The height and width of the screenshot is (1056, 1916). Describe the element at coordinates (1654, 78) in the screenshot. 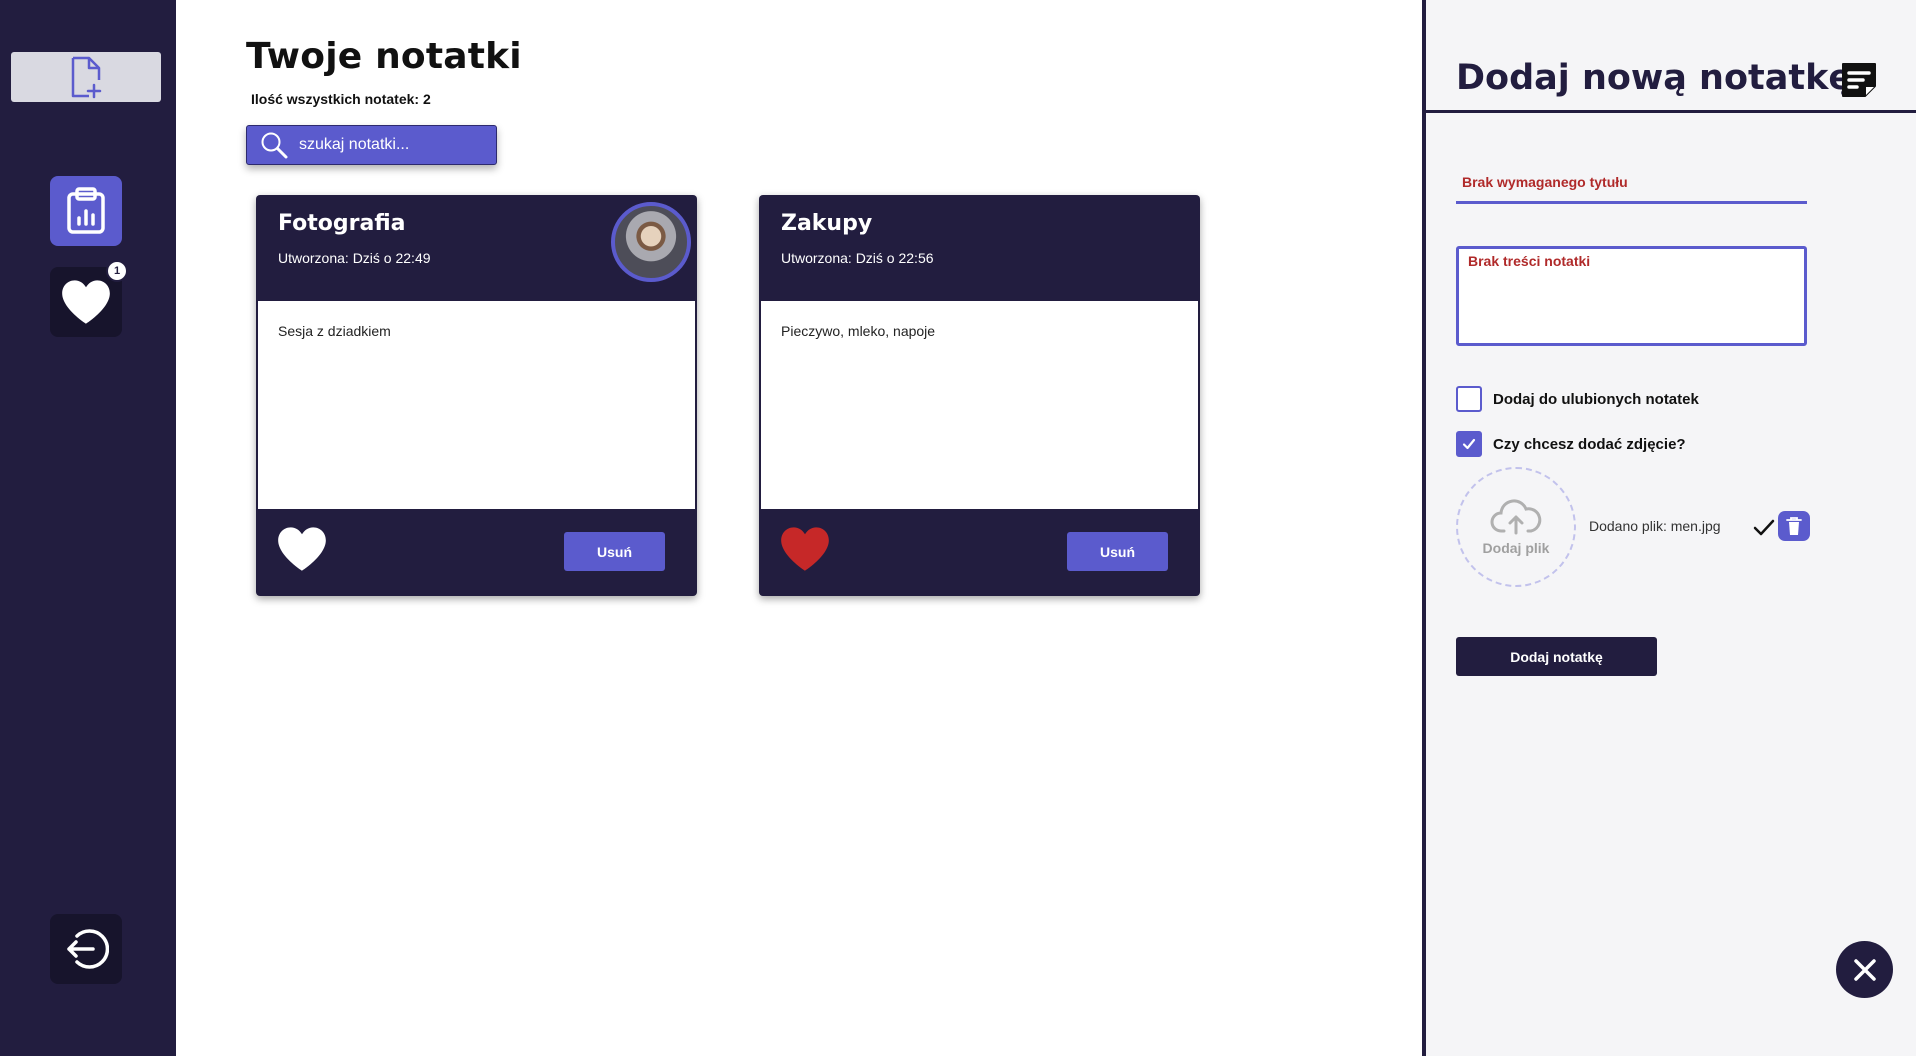

I see `panel-title: Dodaj nową notatkę` at that location.